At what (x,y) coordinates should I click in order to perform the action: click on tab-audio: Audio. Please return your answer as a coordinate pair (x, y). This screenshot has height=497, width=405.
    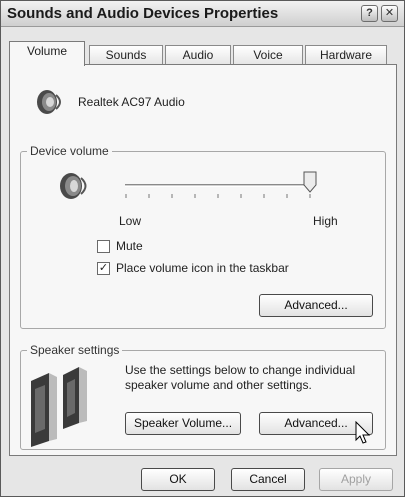
    Looking at the image, I should click on (198, 55).